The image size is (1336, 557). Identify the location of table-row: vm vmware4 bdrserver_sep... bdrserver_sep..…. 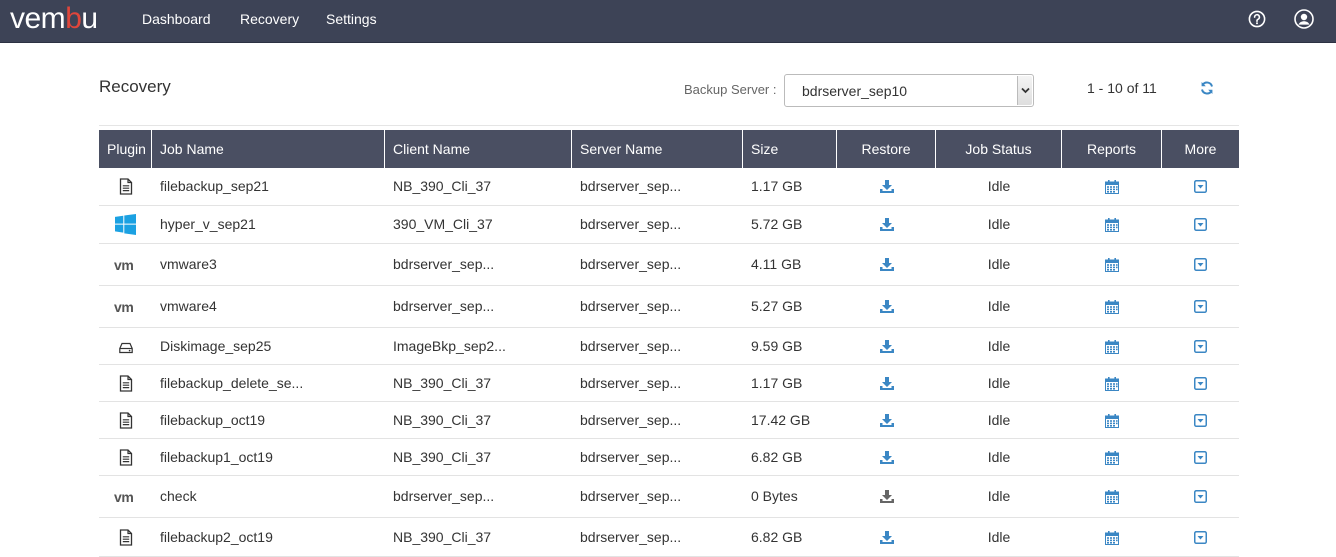
(669, 307).